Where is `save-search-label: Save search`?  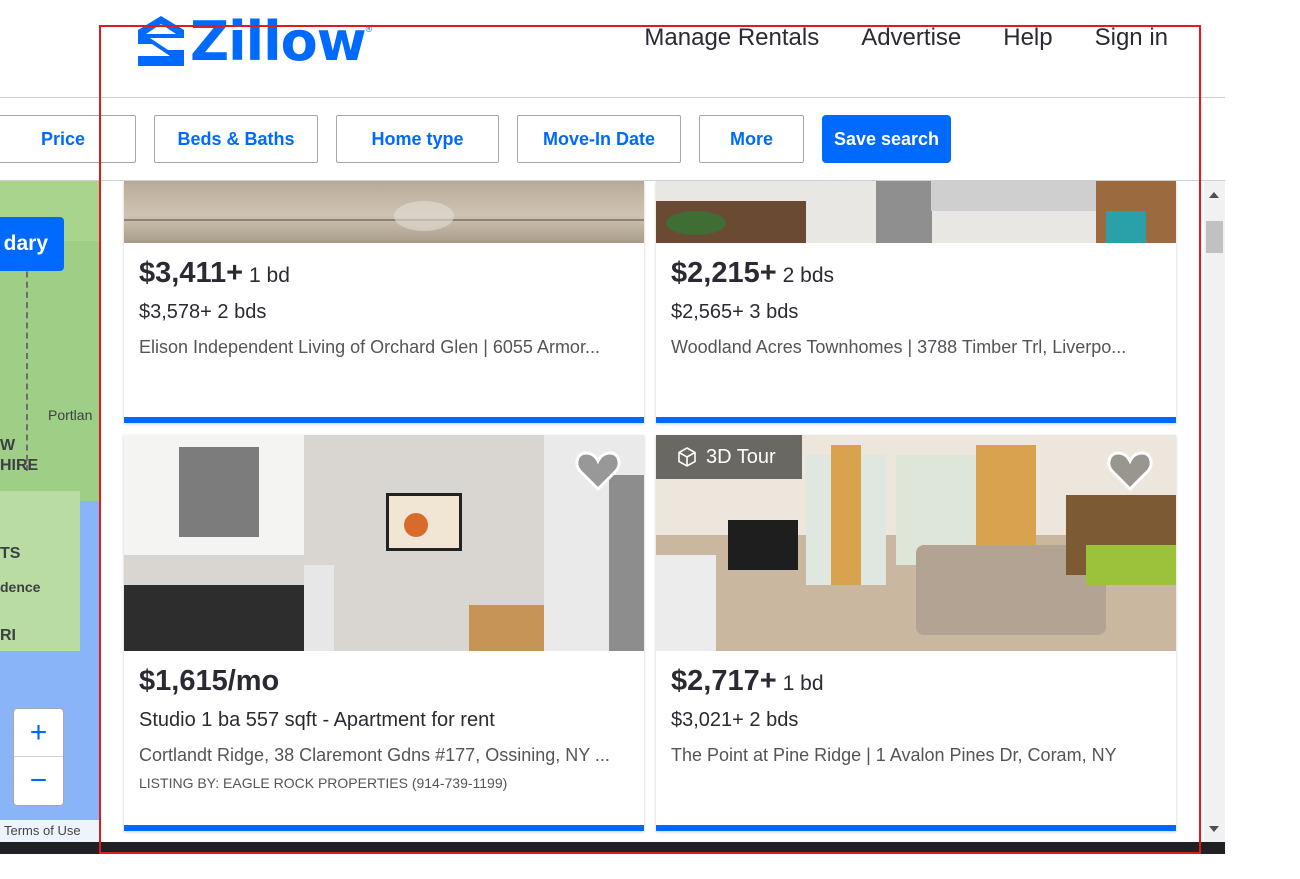
save-search-label: Save search is located at coordinates (886, 138).